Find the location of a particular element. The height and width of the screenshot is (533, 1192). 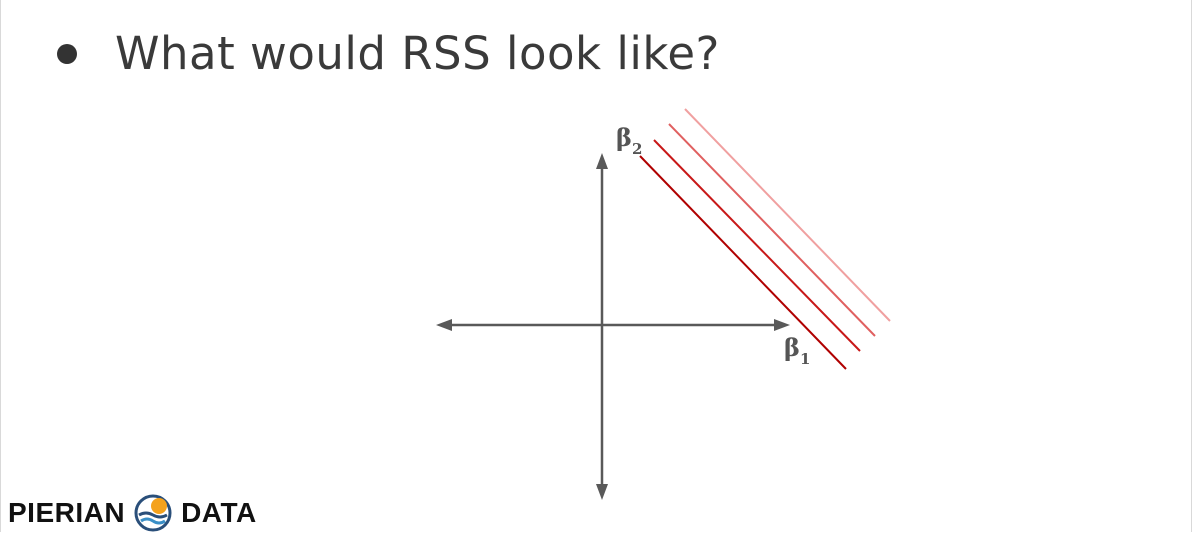

x-axis-label: β1 is located at coordinates (797, 350).